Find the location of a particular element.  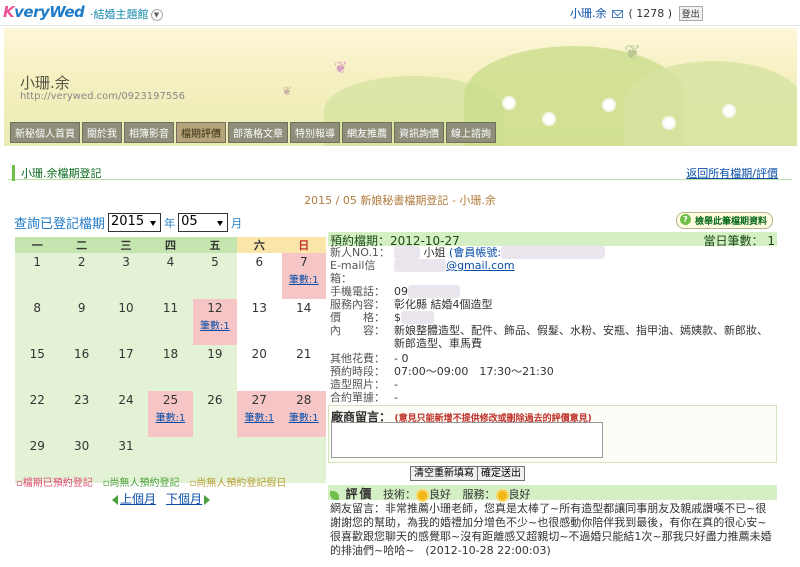

report-button: ? 檢舉此筆檔期資料 is located at coordinates (725, 220).